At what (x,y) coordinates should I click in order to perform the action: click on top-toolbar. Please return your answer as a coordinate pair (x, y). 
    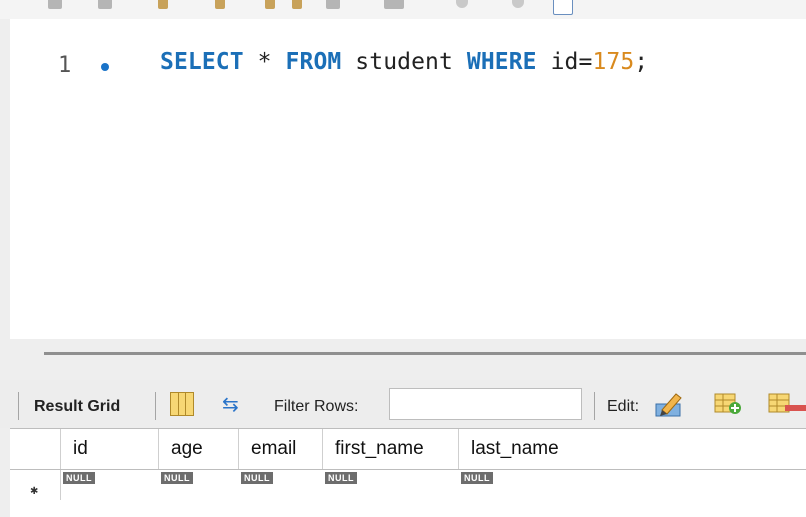
    Looking at the image, I should click on (403, 9).